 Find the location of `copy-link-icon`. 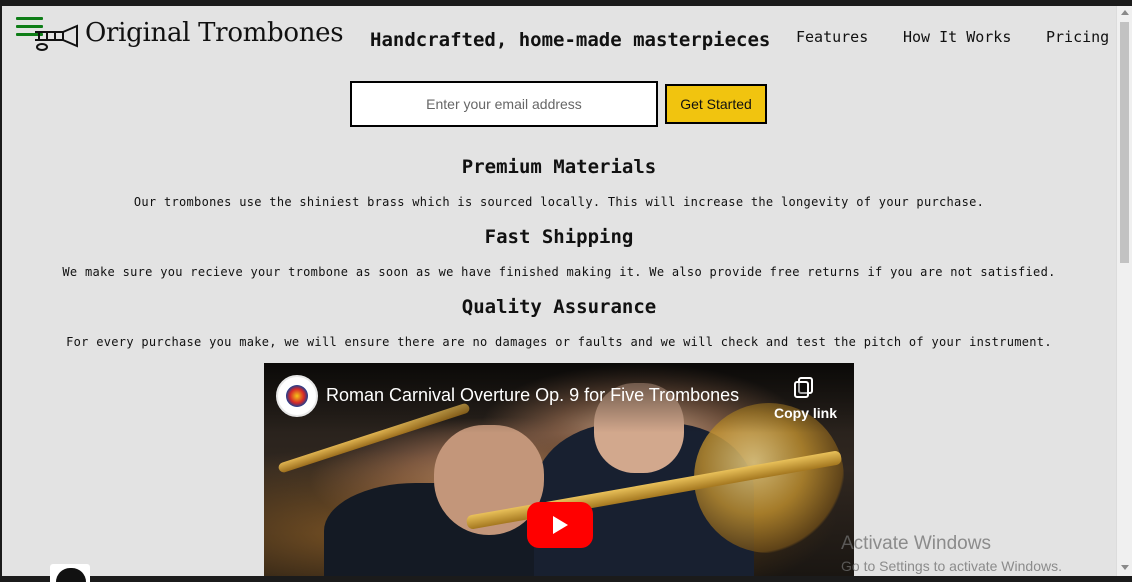

copy-link-icon is located at coordinates (804, 387).